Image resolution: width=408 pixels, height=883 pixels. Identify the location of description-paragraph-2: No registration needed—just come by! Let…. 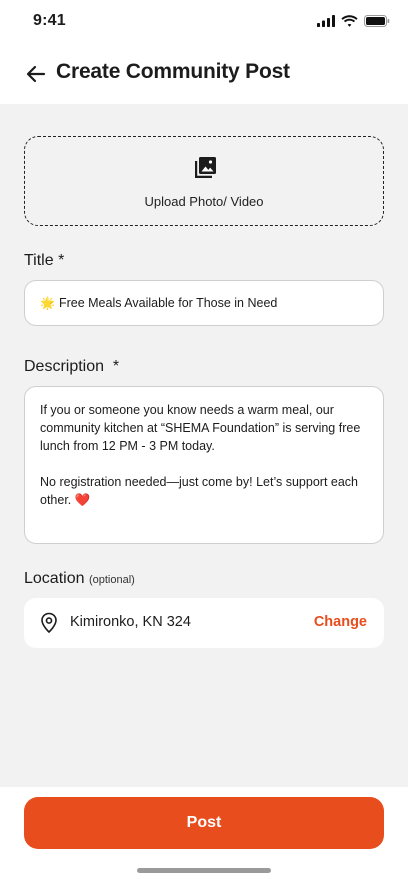
(199, 491).